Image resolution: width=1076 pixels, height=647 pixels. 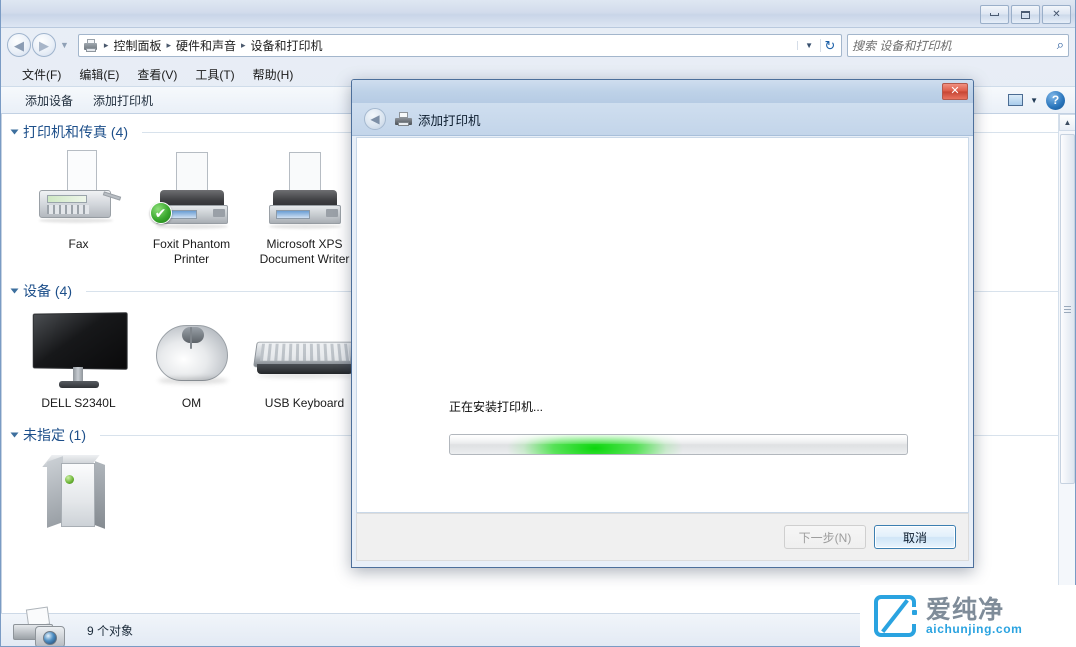 I want to click on item-label: DELL S2340L, so click(x=78, y=403).